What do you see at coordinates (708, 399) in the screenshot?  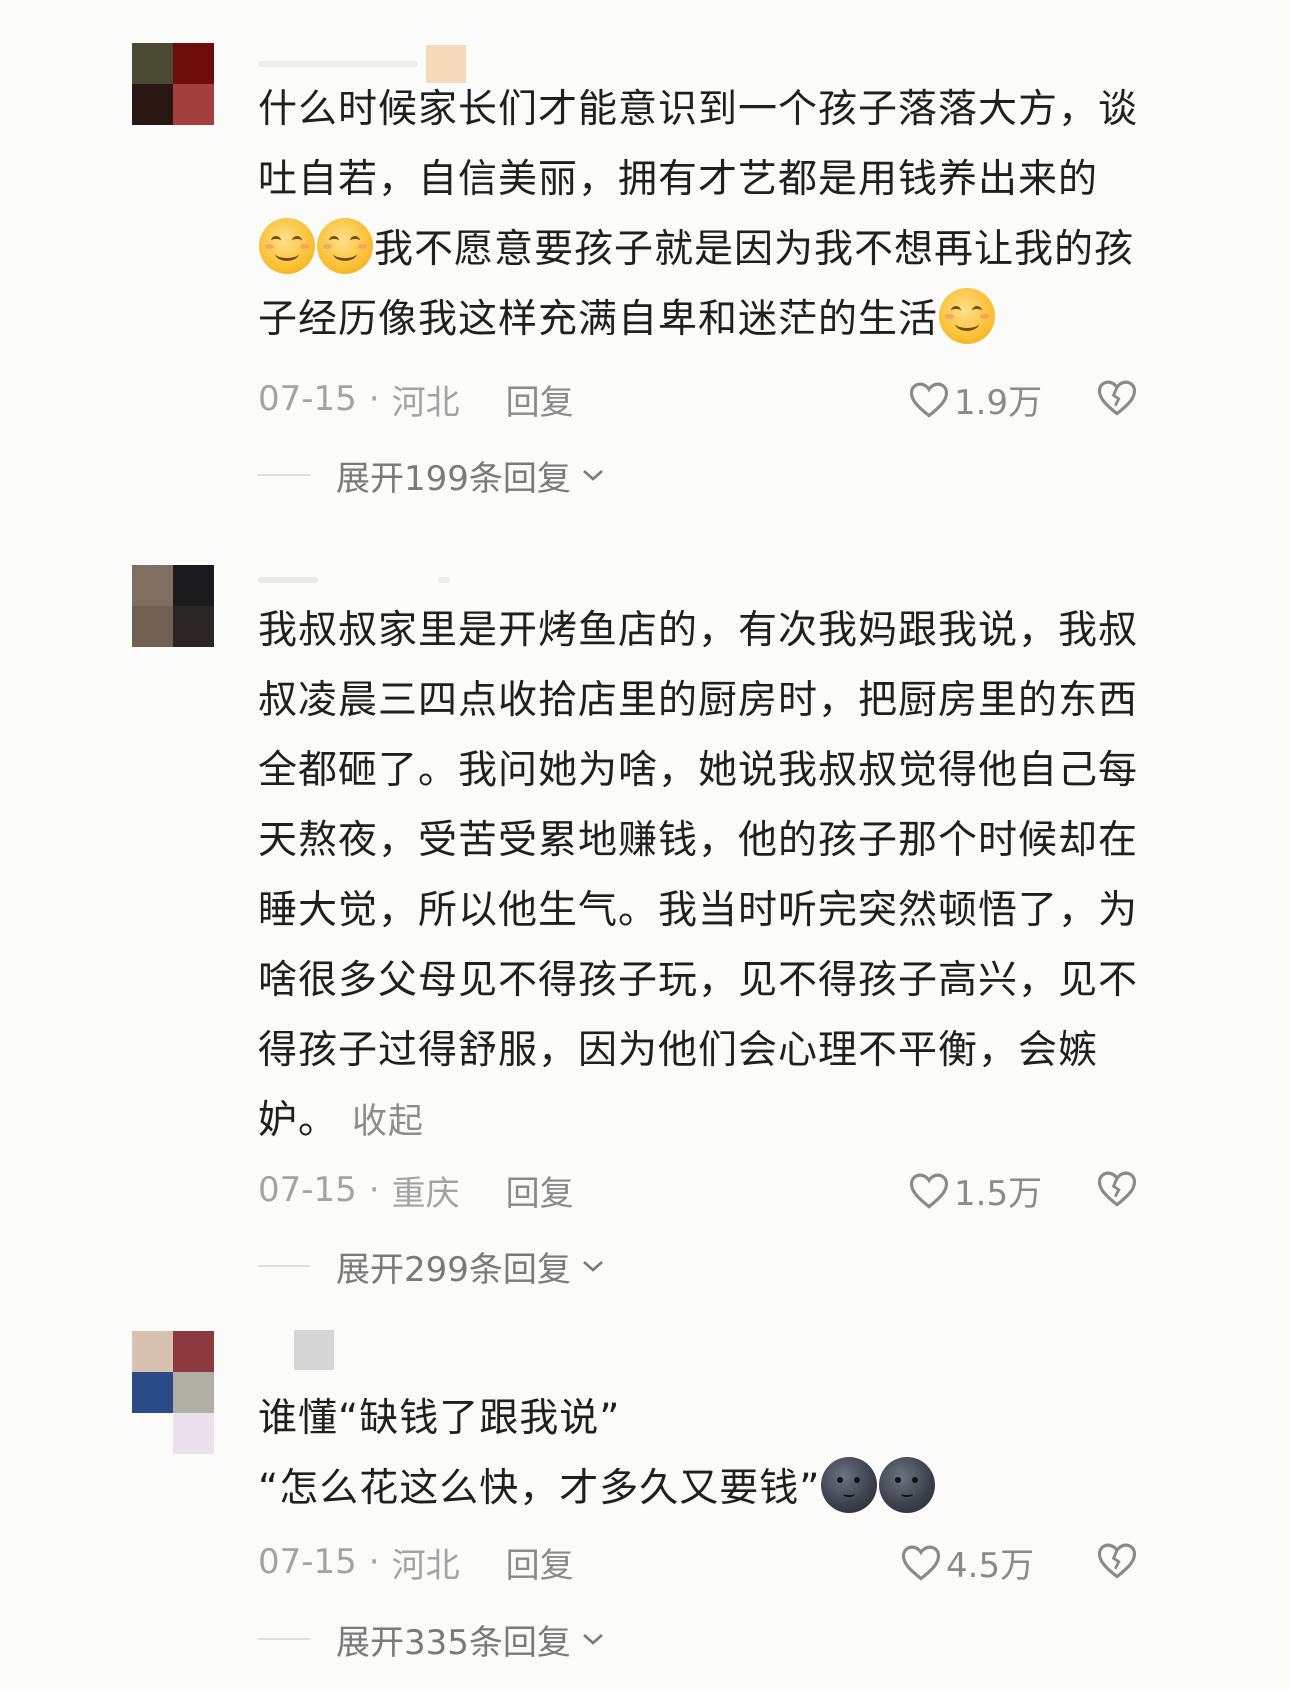 I see `comment-meta: 07-15 · 河北 回复 1.9万` at bounding box center [708, 399].